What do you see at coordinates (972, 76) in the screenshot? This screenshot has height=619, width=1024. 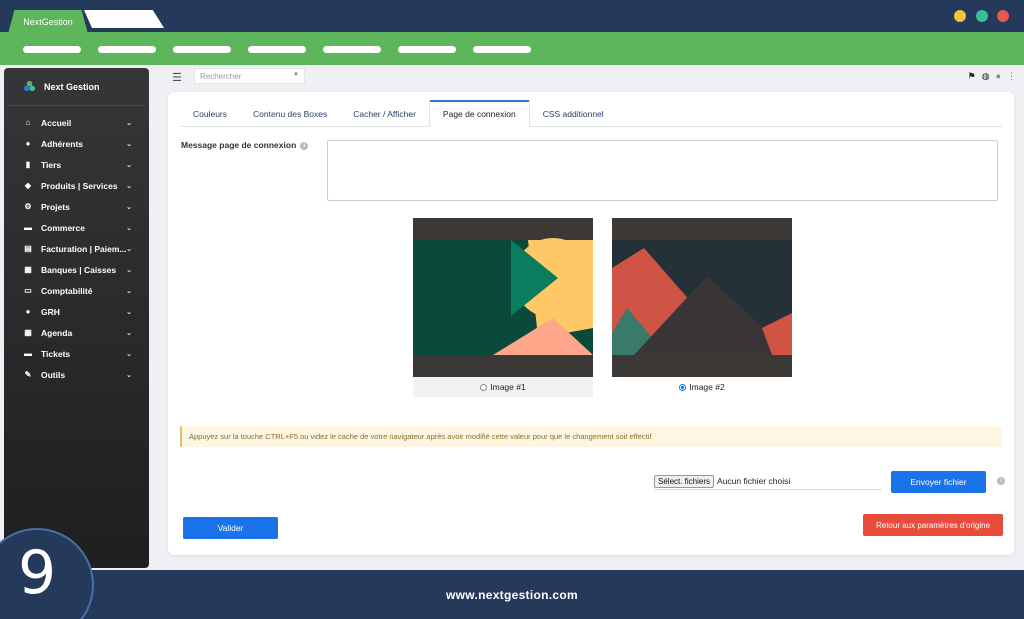 I see `flag-icon: ⚑` at bounding box center [972, 76].